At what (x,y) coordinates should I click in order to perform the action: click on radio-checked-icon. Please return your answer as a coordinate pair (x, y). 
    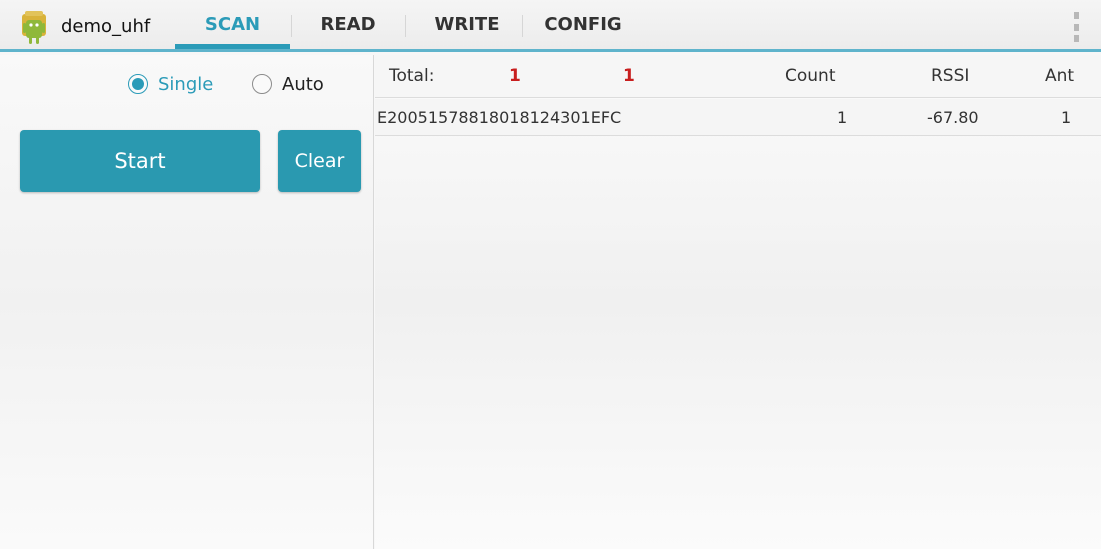
    Looking at the image, I should click on (138, 84).